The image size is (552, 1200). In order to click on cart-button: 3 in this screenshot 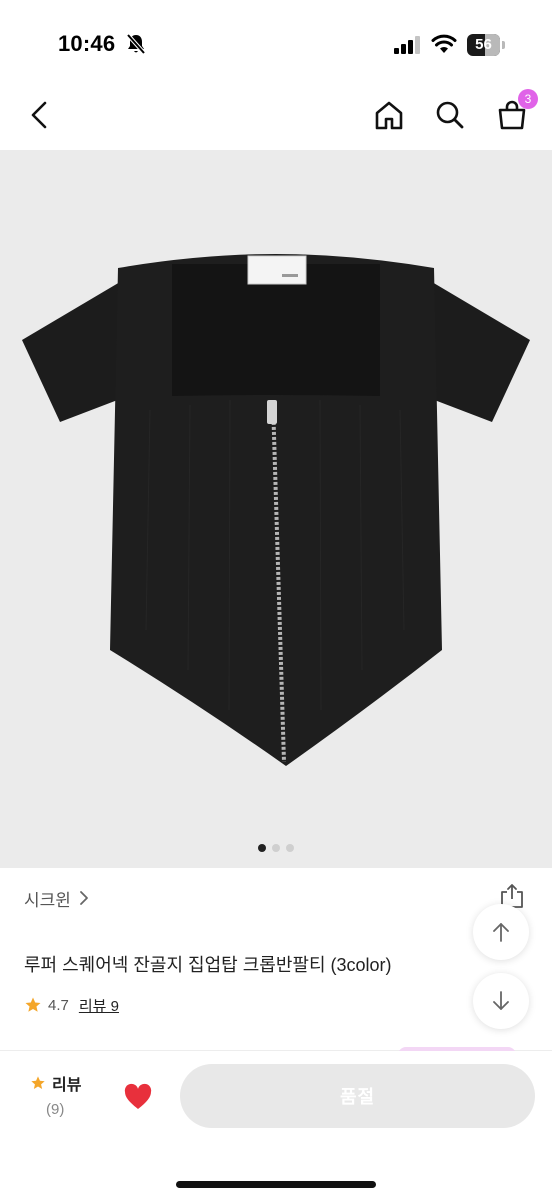, I will do `click(516, 111)`.